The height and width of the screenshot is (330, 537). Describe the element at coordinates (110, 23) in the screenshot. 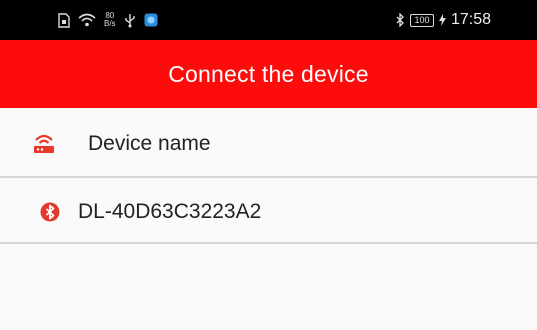

I see `network-speed-unit: B/s` at that location.